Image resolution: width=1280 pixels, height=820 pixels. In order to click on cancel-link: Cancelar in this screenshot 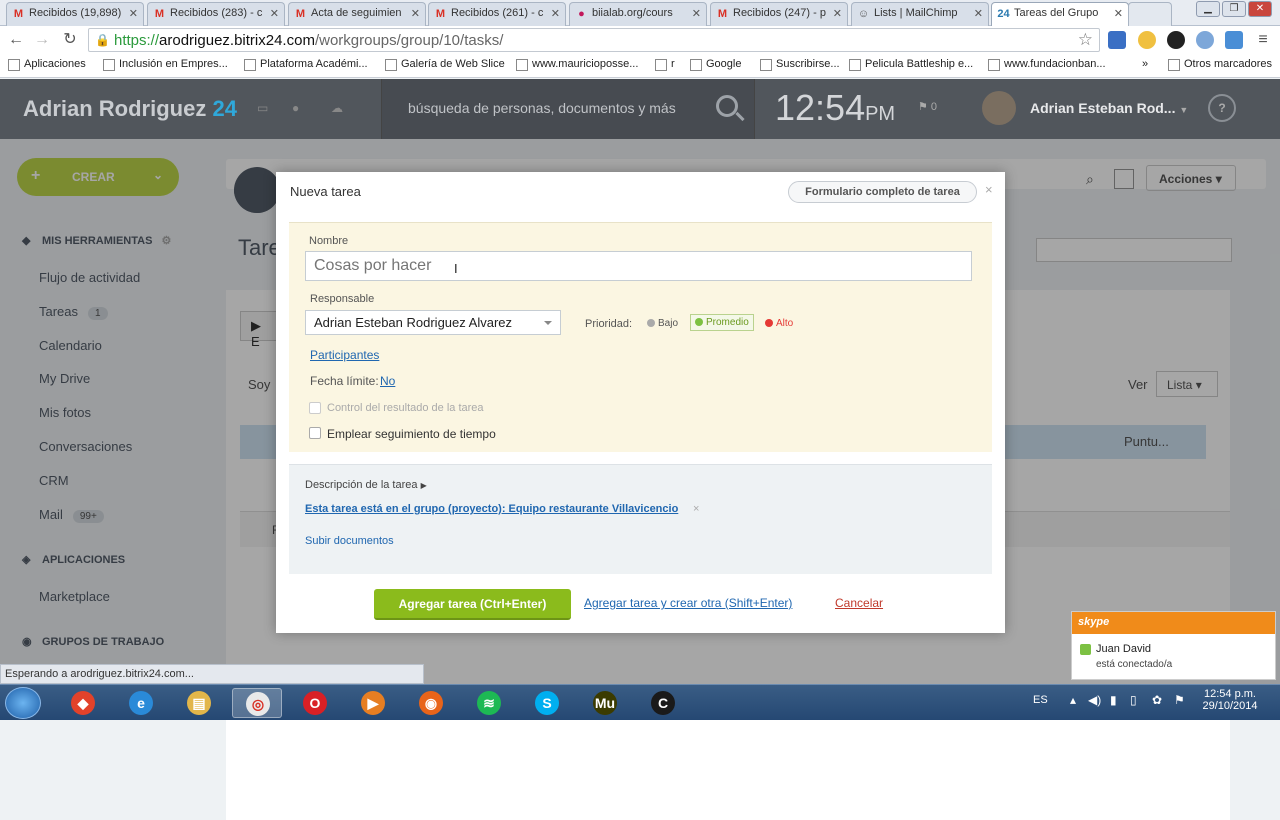, I will do `click(859, 603)`.